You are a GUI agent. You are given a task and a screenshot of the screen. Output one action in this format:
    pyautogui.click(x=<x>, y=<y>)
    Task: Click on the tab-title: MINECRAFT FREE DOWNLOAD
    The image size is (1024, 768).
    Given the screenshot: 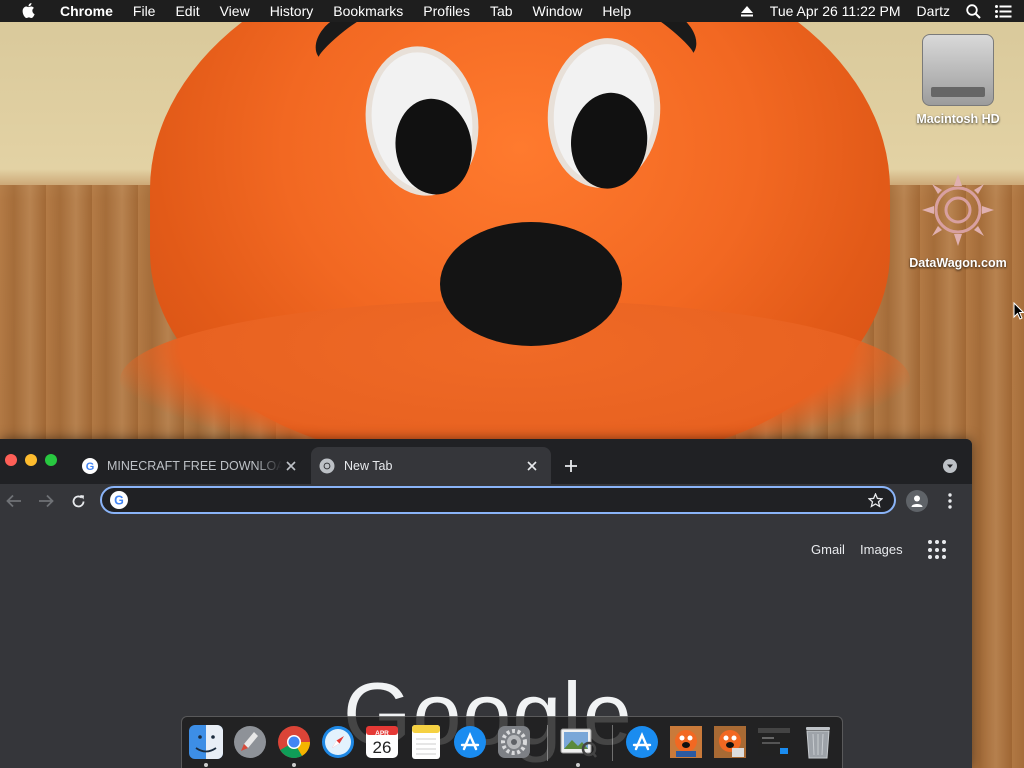 What is the action you would take?
    pyautogui.click(x=194, y=465)
    